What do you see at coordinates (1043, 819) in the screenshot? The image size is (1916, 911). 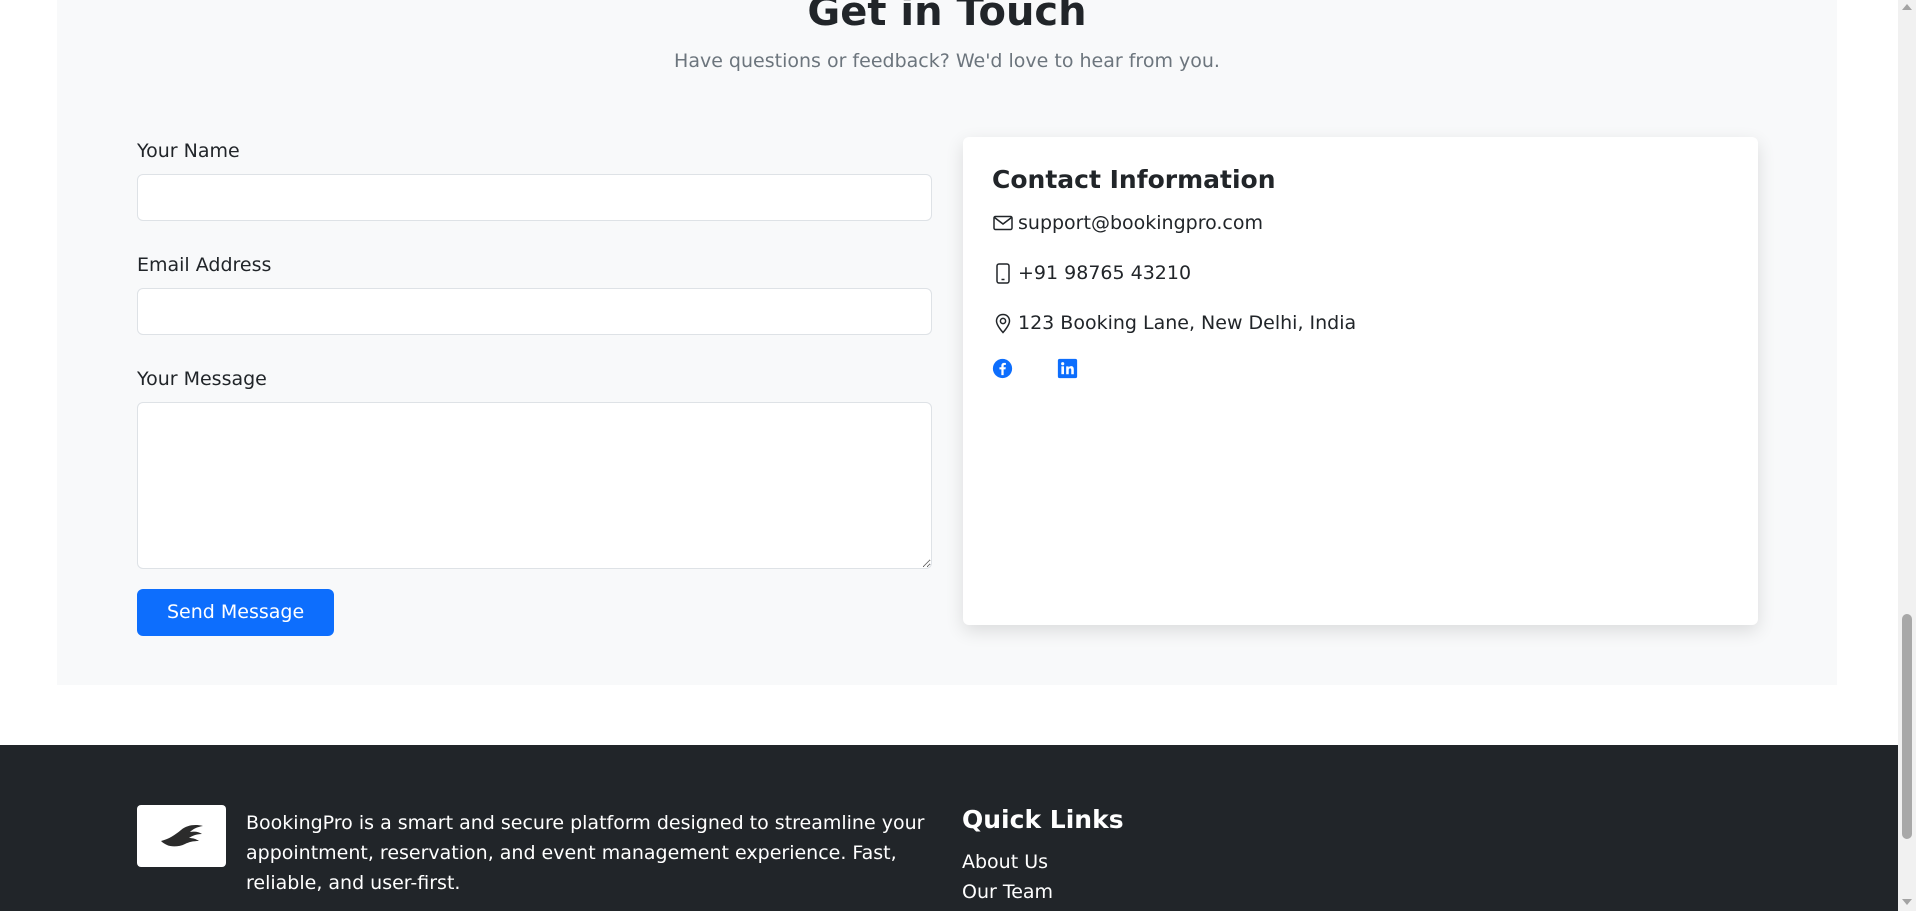 I see `quick-links-title: Quick Links` at bounding box center [1043, 819].